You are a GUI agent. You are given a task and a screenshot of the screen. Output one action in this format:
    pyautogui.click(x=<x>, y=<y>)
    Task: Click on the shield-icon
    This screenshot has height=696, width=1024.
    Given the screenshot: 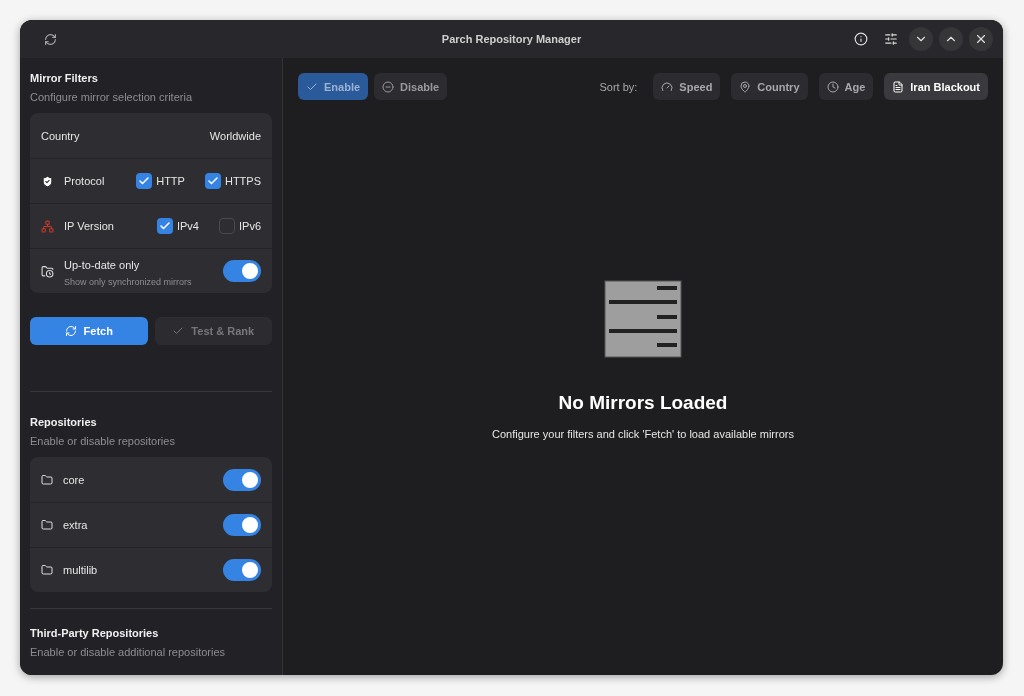 What is the action you would take?
    pyautogui.click(x=47, y=181)
    